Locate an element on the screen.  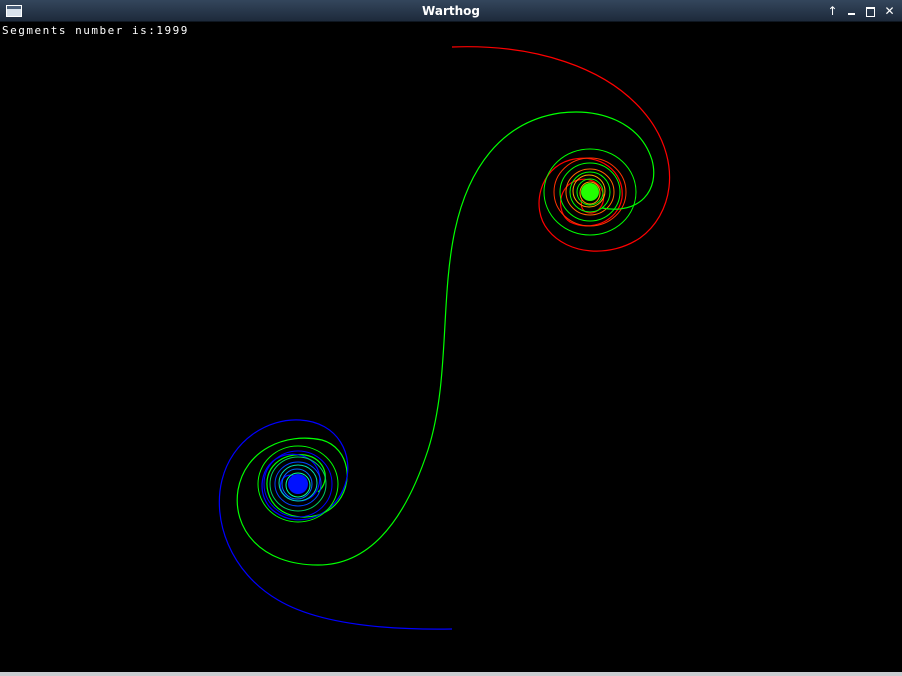
segments-status: Segments number is:1999 is located at coordinates (95, 30).